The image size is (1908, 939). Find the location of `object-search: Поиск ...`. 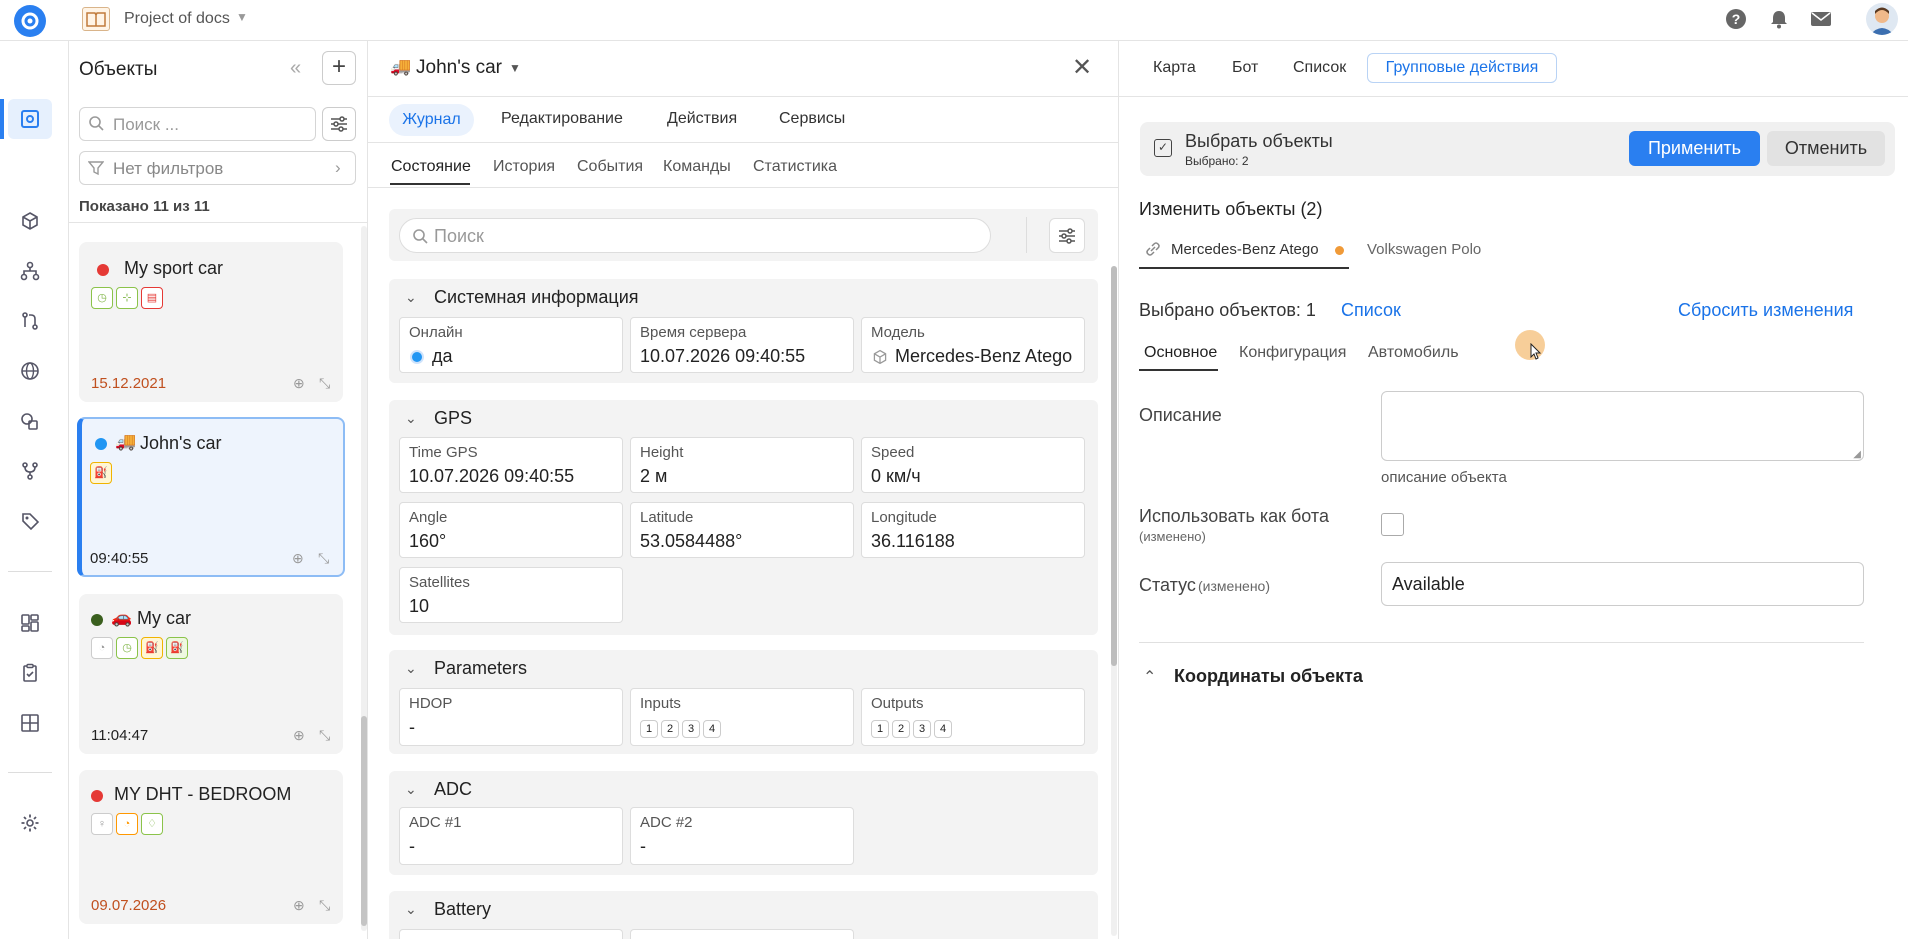

object-search: Поиск ... is located at coordinates (197, 124).